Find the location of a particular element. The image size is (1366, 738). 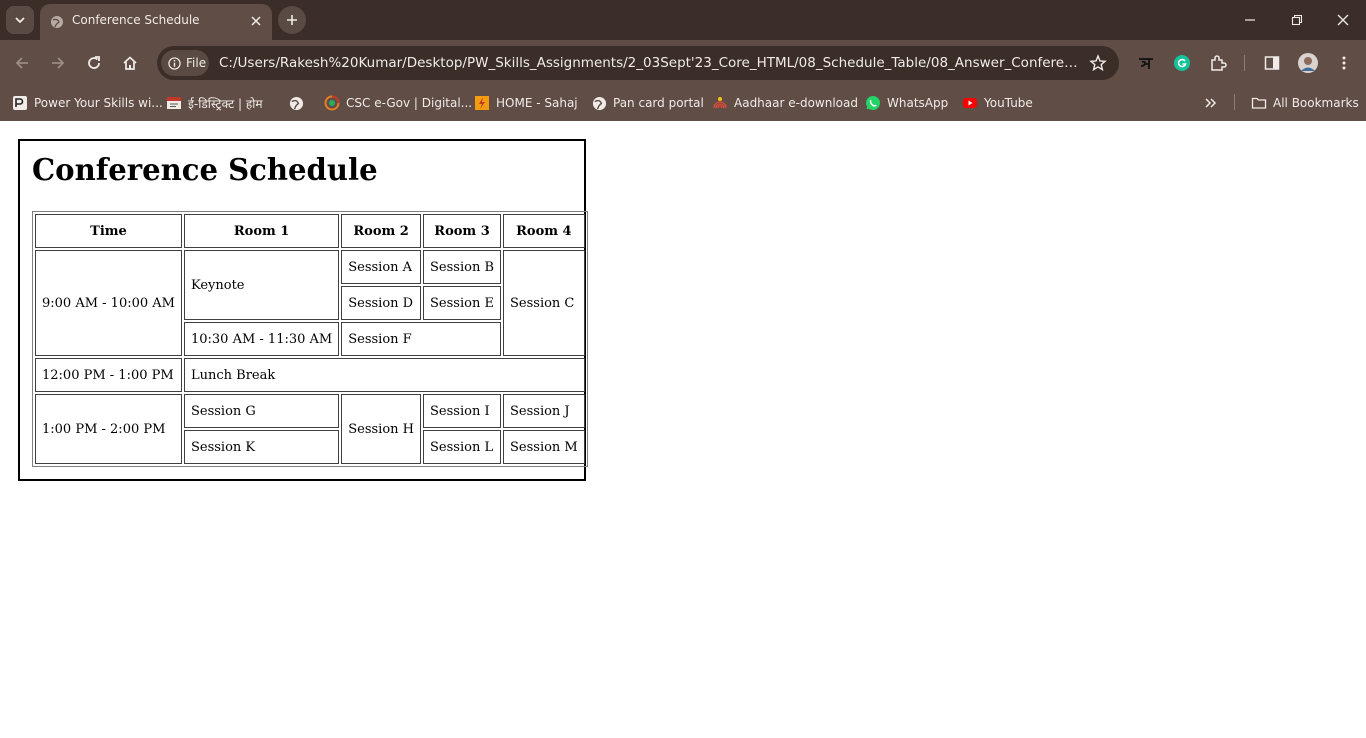

minimize-icon is located at coordinates (1250, 20).